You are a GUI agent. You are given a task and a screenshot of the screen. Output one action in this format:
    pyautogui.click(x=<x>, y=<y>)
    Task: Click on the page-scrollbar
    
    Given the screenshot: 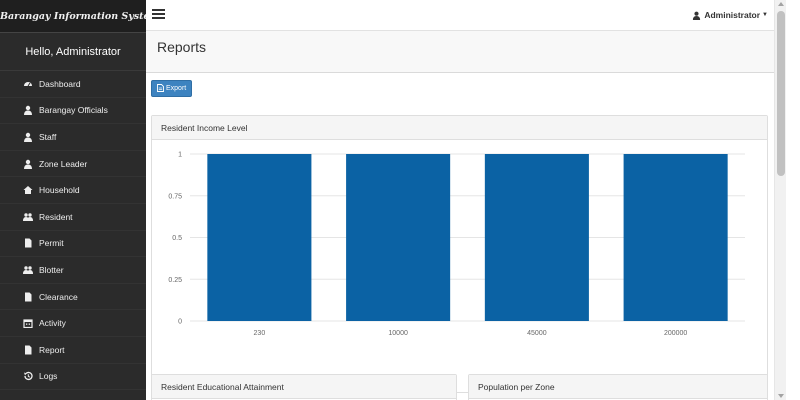 What is the action you would take?
    pyautogui.click(x=780, y=200)
    